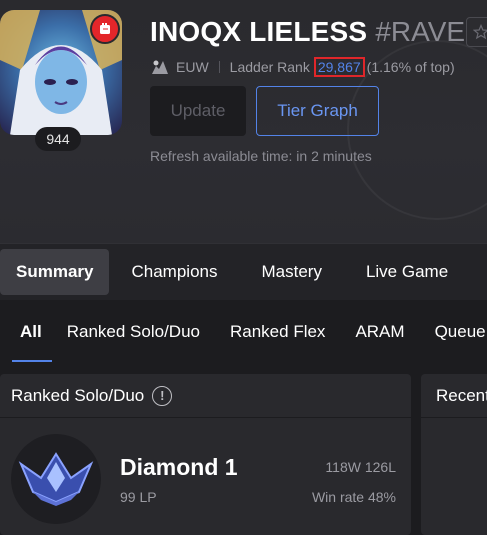 The image size is (487, 535). What do you see at coordinates (461, 395) in the screenshot?
I see `recent-card-title: Recent` at bounding box center [461, 395].